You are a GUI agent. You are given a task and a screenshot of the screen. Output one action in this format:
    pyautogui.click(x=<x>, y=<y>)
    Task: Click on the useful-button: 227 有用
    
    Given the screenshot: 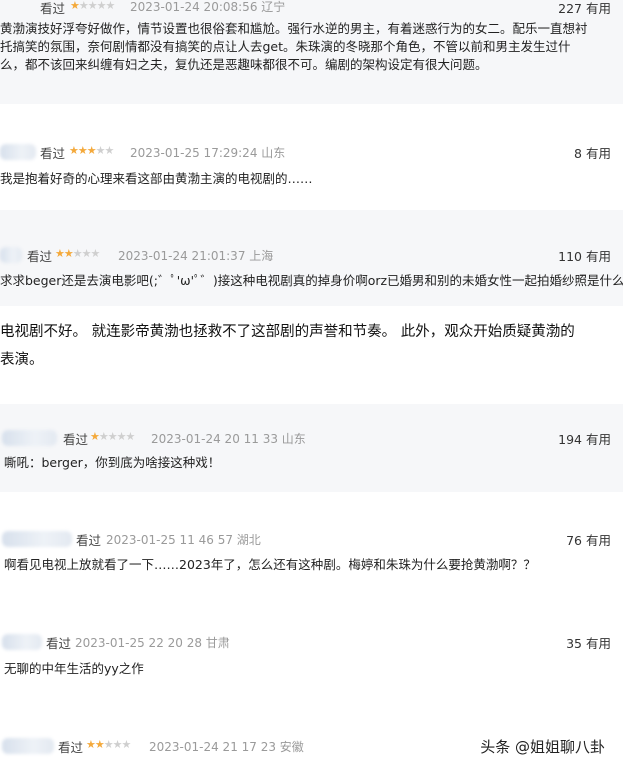 What is the action you would take?
    pyautogui.click(x=584, y=8)
    